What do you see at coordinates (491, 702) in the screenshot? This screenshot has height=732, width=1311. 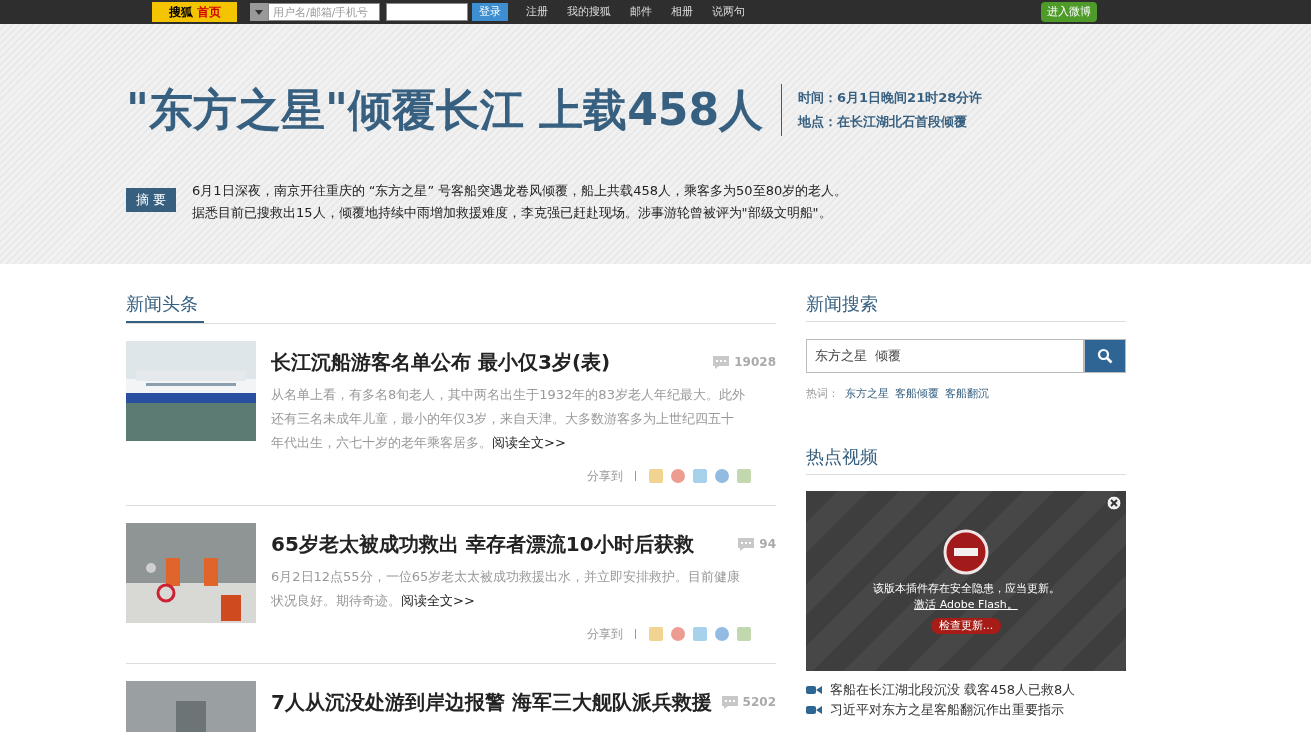 I see `article-title: 7人从沉没处游到岸边报警 海军三大舰队派兵救援` at bounding box center [491, 702].